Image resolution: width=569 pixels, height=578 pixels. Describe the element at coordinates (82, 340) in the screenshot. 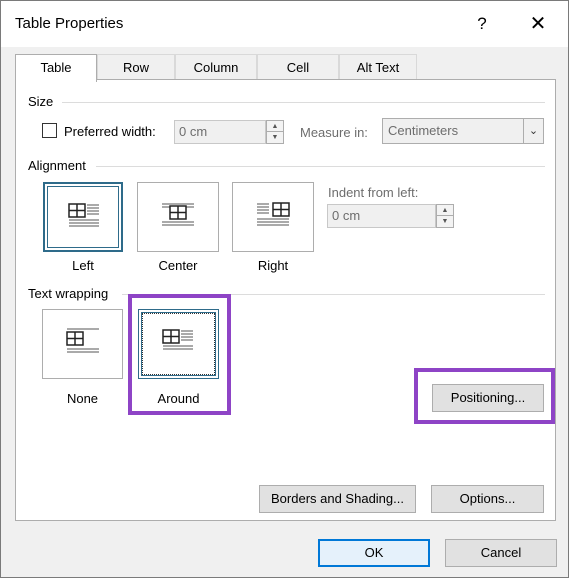

I see `wrap-none-icon` at that location.